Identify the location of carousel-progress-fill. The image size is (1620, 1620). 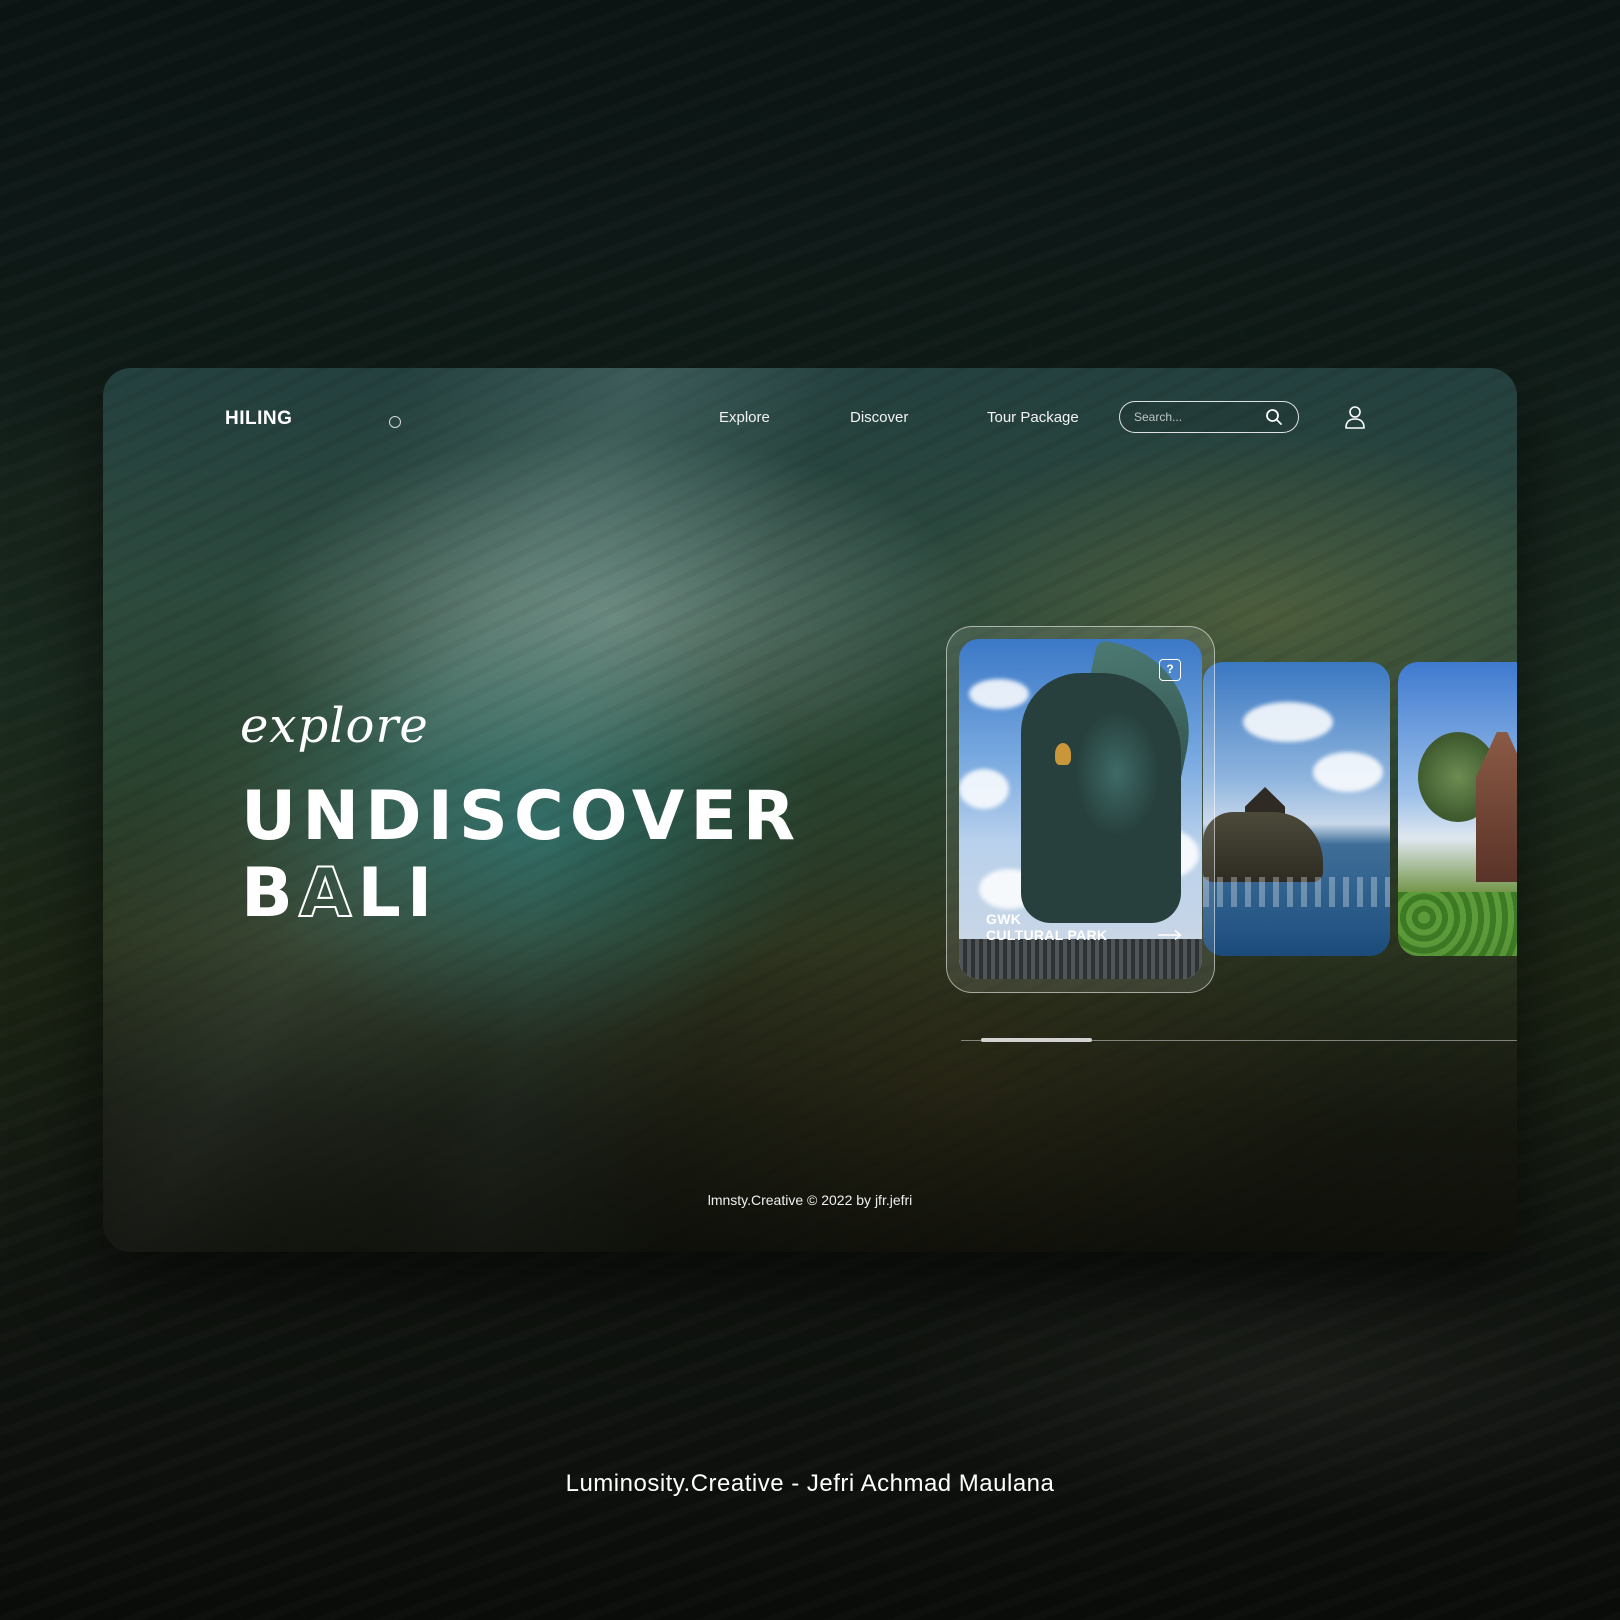
(1036, 1040).